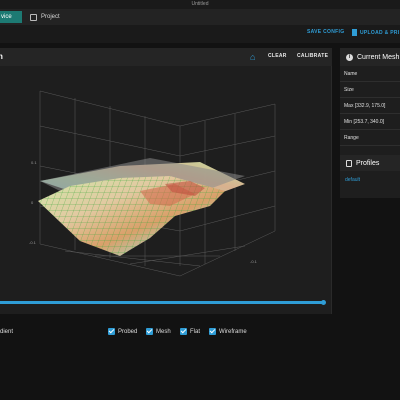 This screenshot has height=400, width=400. I want to click on legend-row: dient Probed Mesh Flat Wireframe, so click(166, 330).